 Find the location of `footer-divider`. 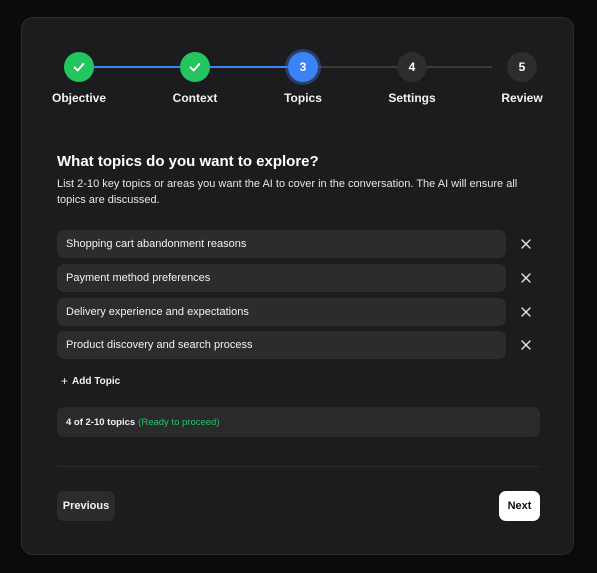

footer-divider is located at coordinates (298, 466).